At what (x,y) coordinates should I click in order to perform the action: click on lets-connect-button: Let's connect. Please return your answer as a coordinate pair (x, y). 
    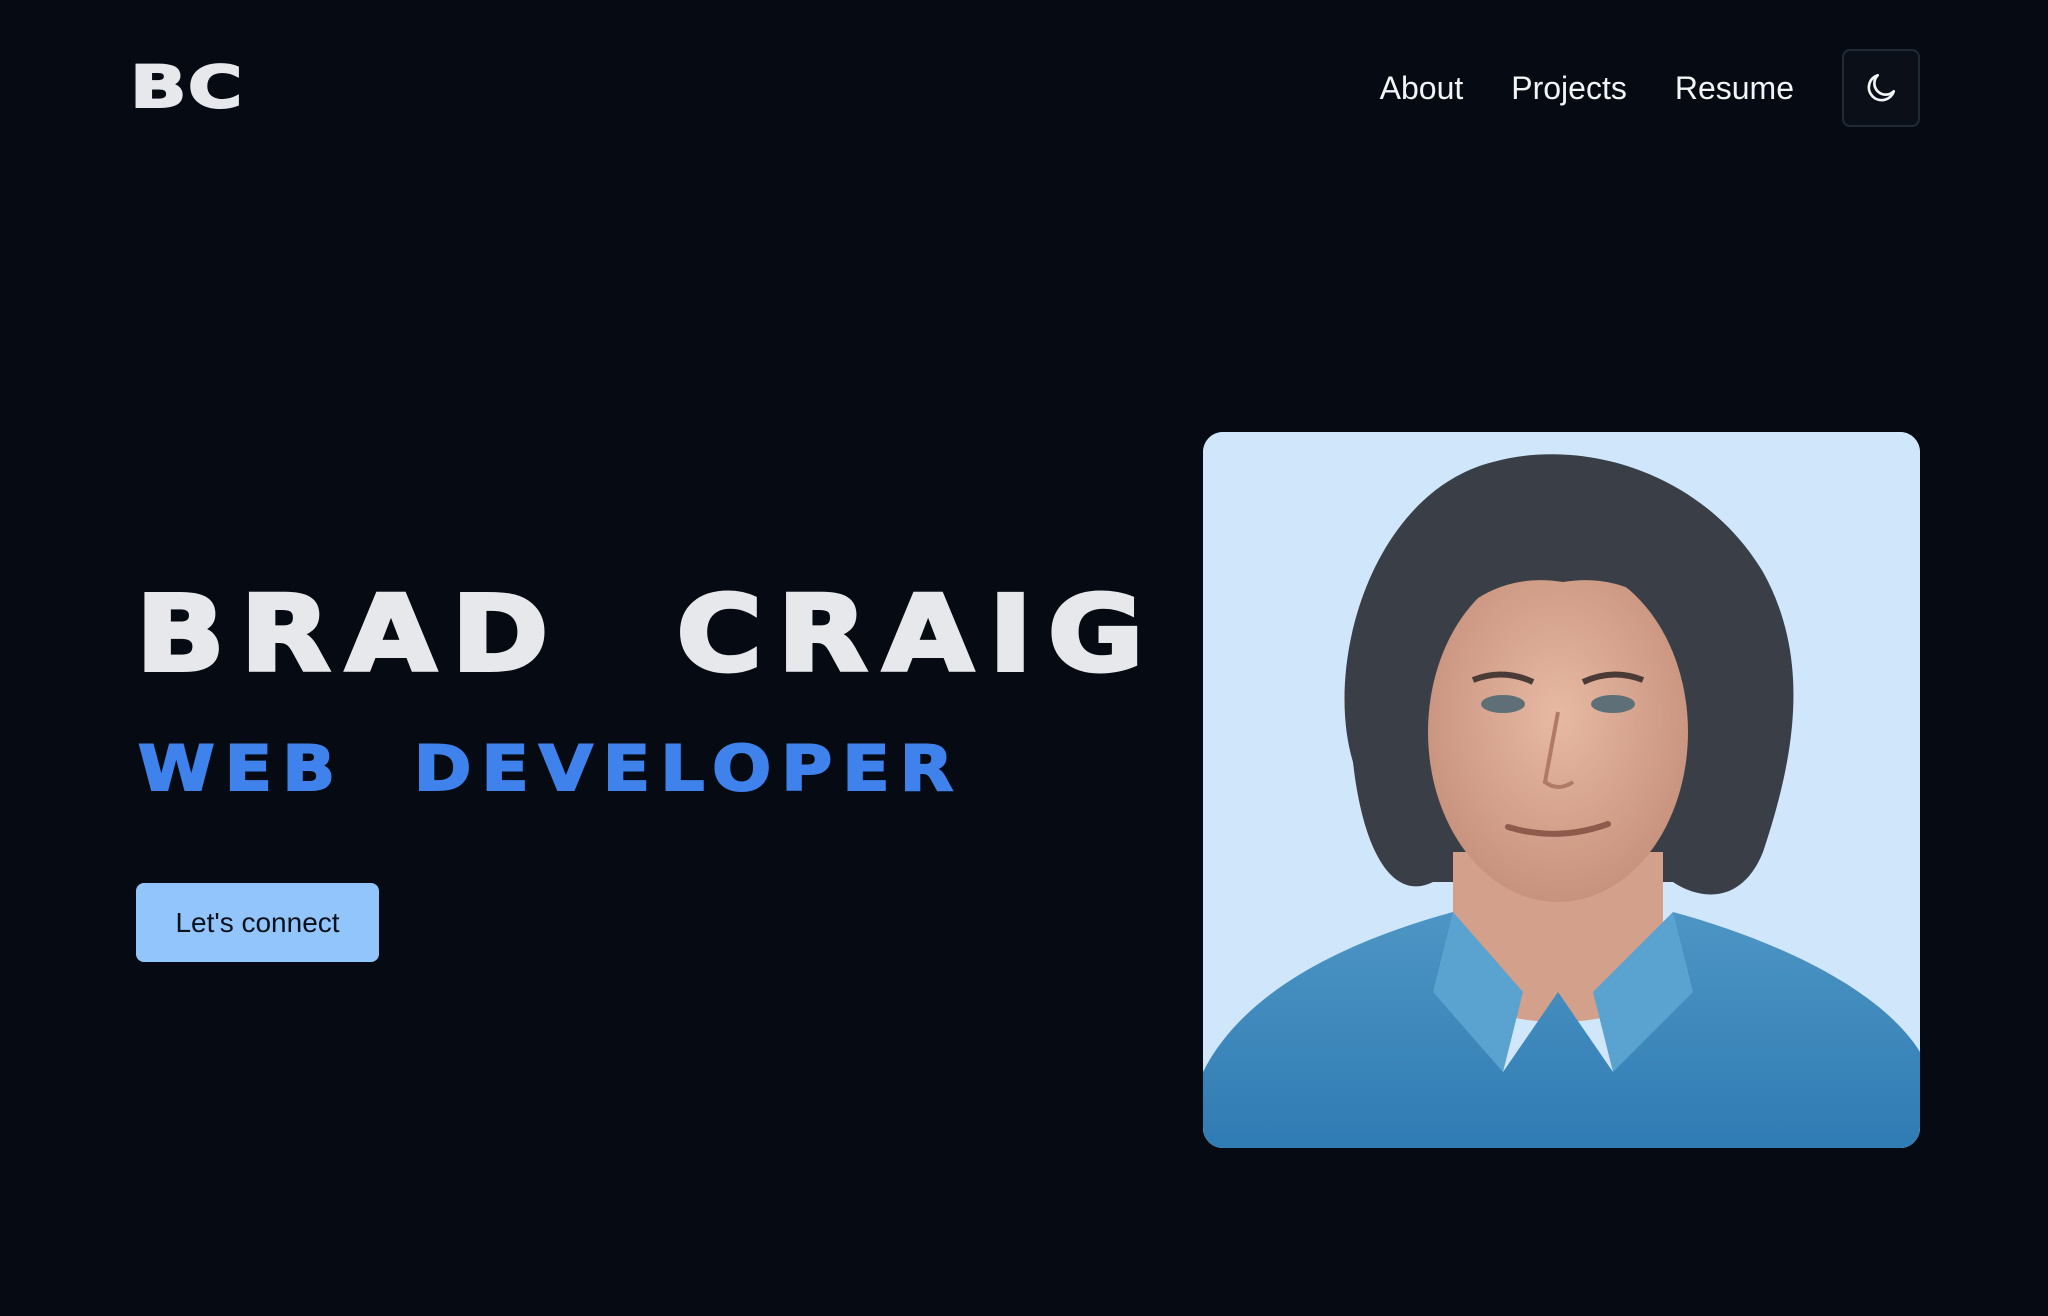
    Looking at the image, I should click on (257, 922).